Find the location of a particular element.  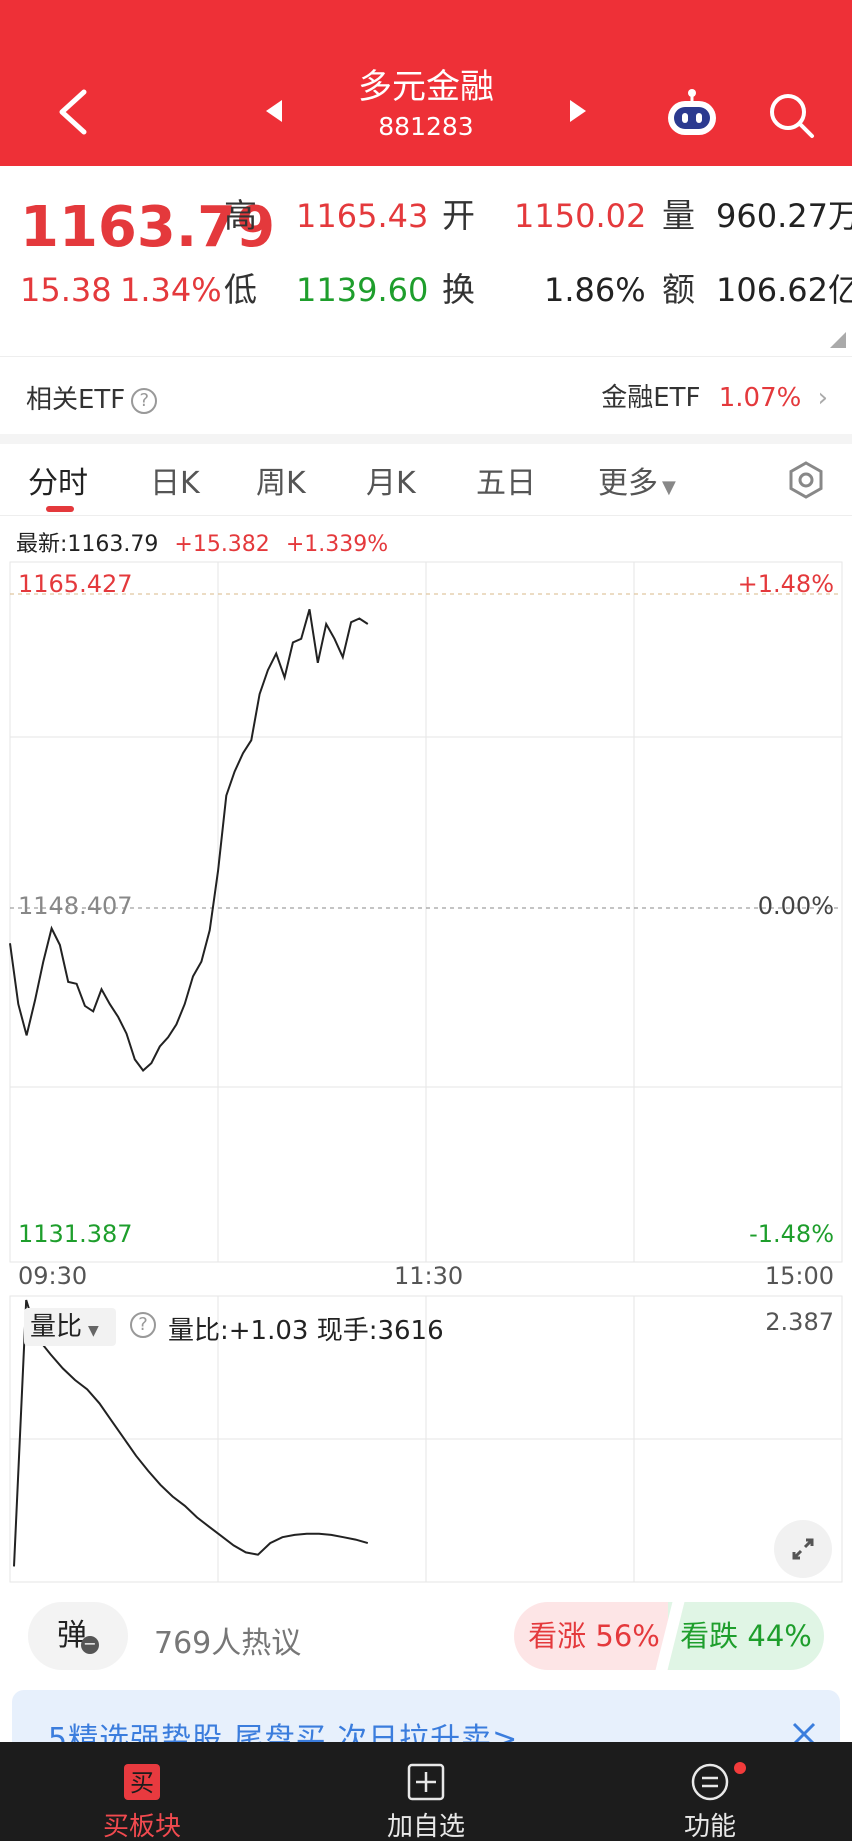

etf-info: 金融ETF 1.07% › is located at coordinates (714, 395).